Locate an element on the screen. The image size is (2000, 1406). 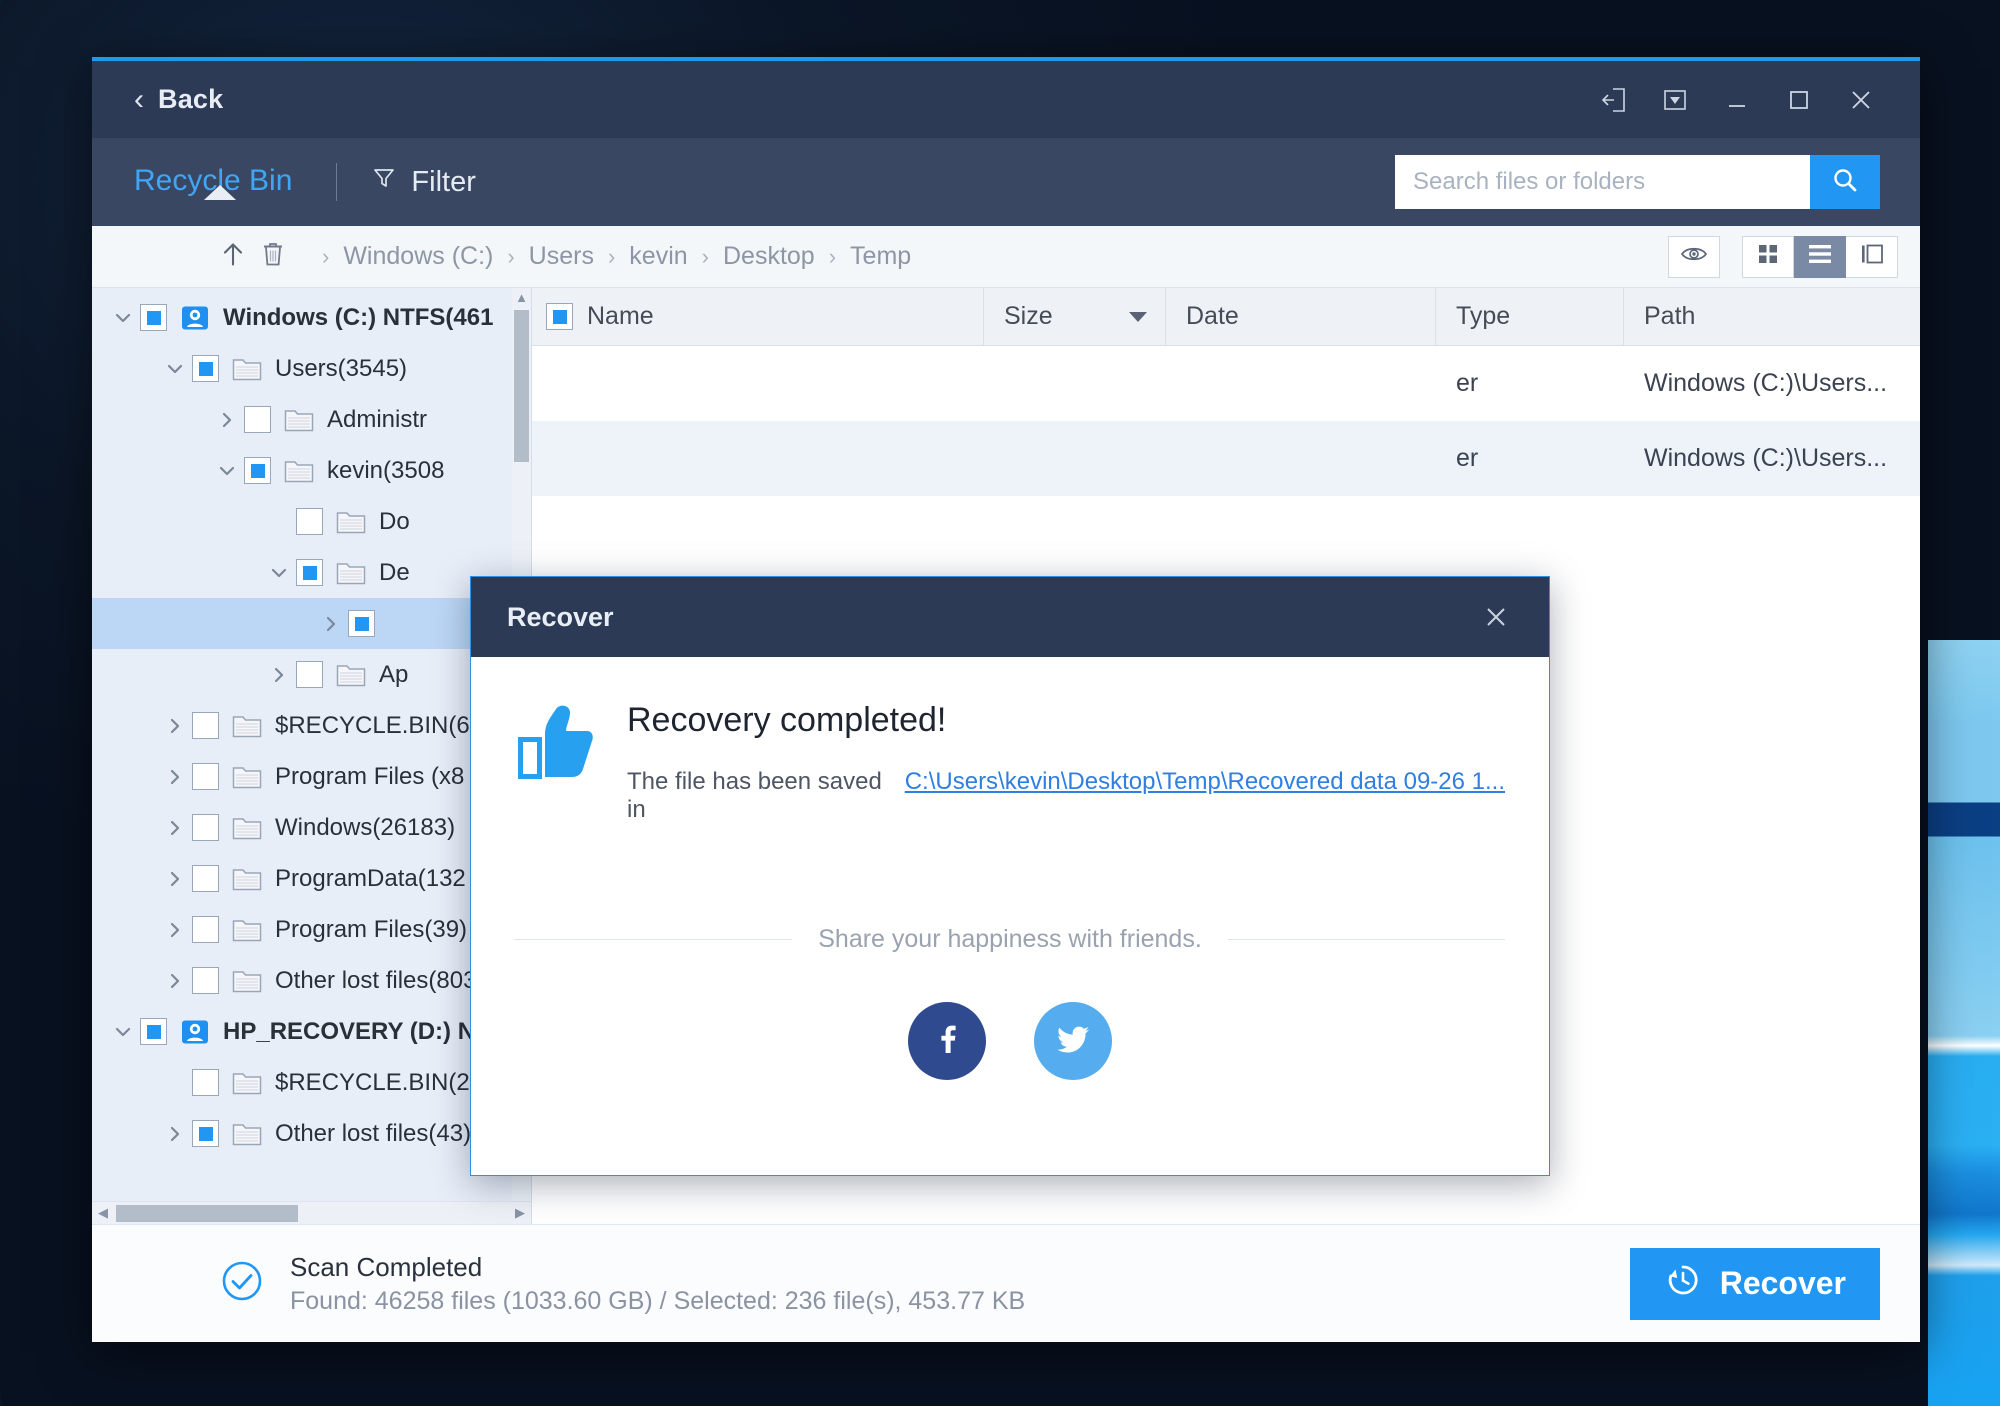
tree-node is located at coordinates (311, 623).